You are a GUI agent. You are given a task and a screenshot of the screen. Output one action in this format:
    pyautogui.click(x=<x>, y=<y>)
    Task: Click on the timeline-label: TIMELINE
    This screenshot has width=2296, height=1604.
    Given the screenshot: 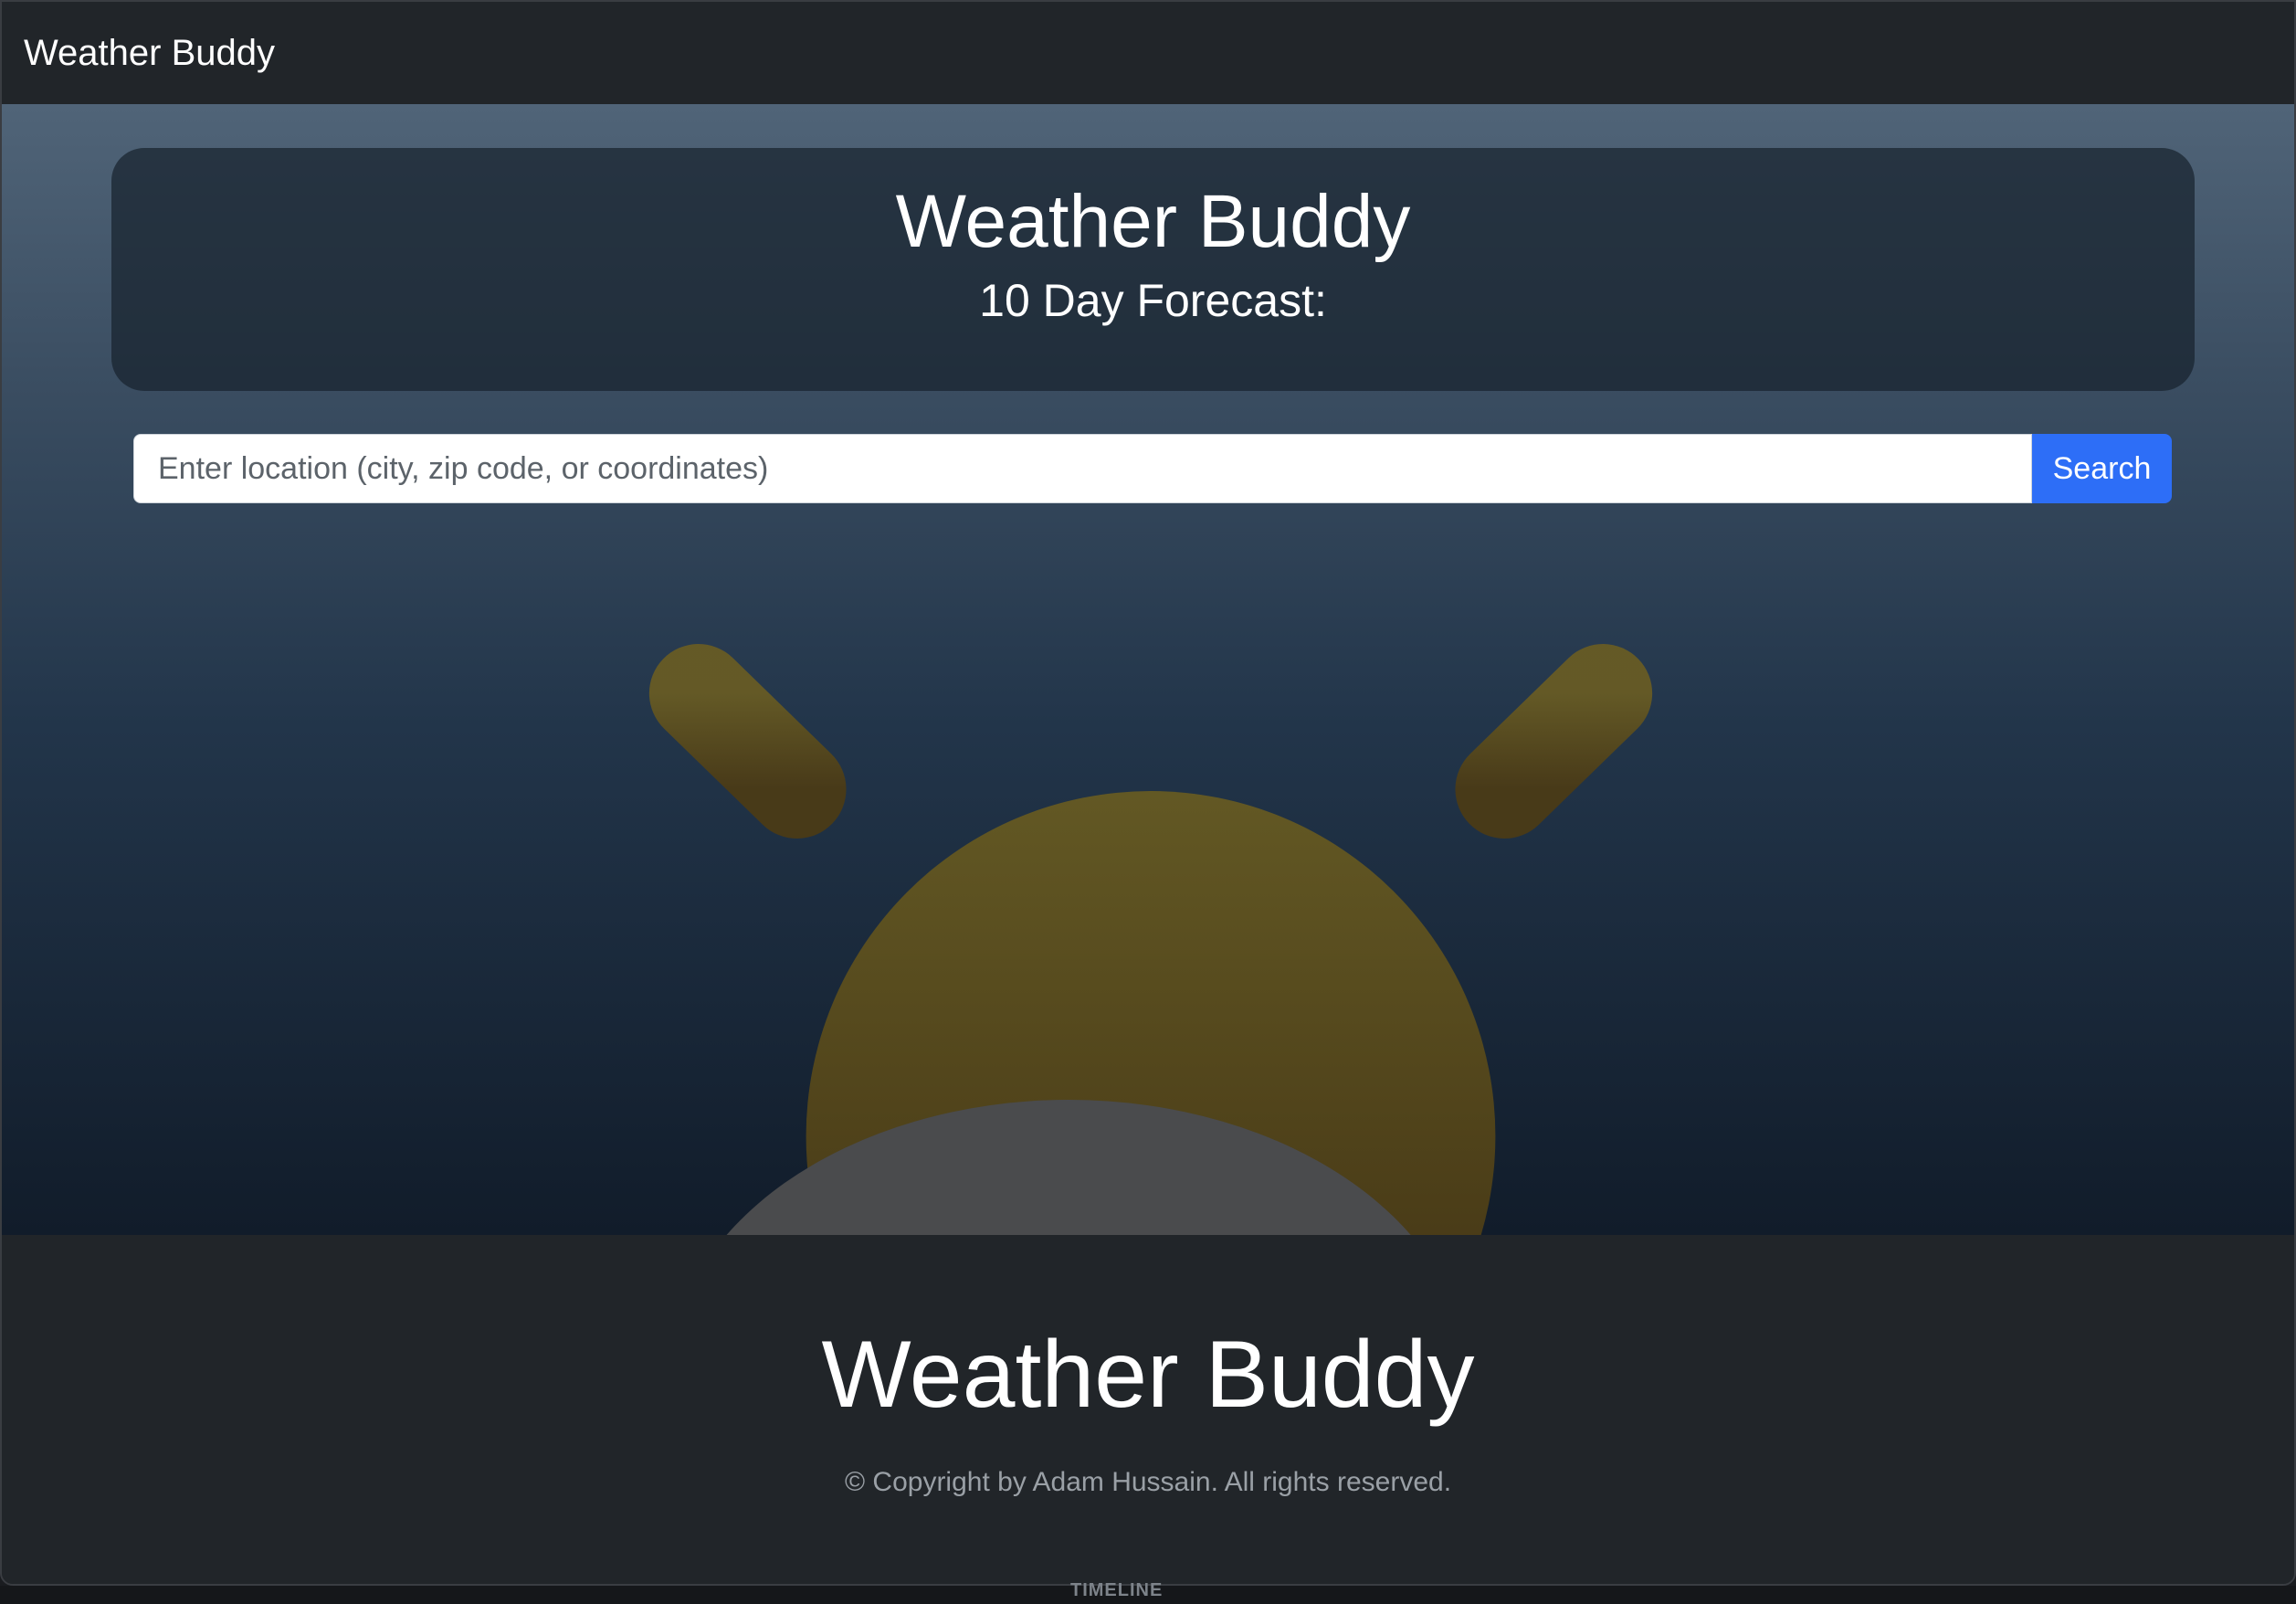 What is the action you would take?
    pyautogui.click(x=1117, y=1590)
    